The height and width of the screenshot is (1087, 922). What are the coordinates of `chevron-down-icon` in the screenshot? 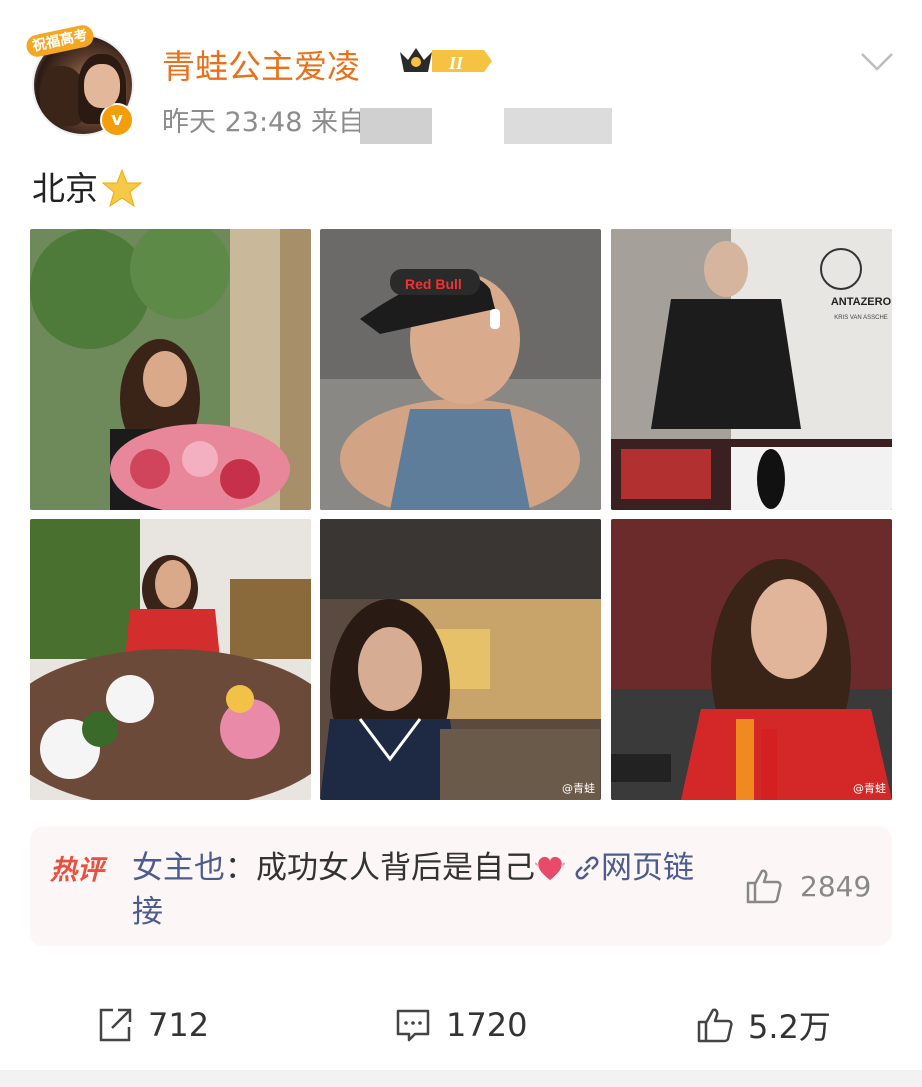 It's located at (877, 62).